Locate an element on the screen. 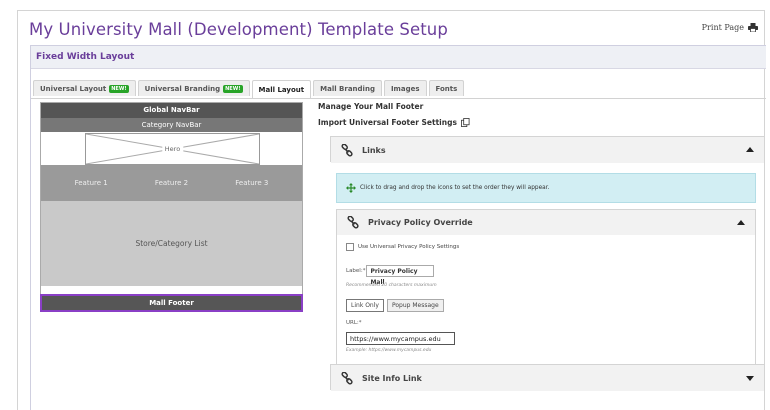 This screenshot has width=770, height=410. import-footer-settings: Import Universal Footer Settings is located at coordinates (394, 122).